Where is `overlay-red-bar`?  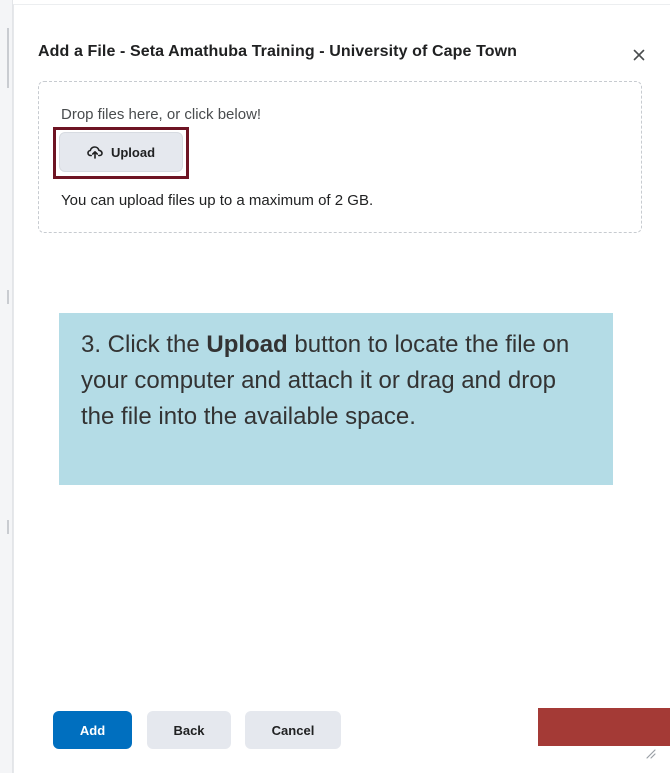
overlay-red-bar is located at coordinates (604, 727).